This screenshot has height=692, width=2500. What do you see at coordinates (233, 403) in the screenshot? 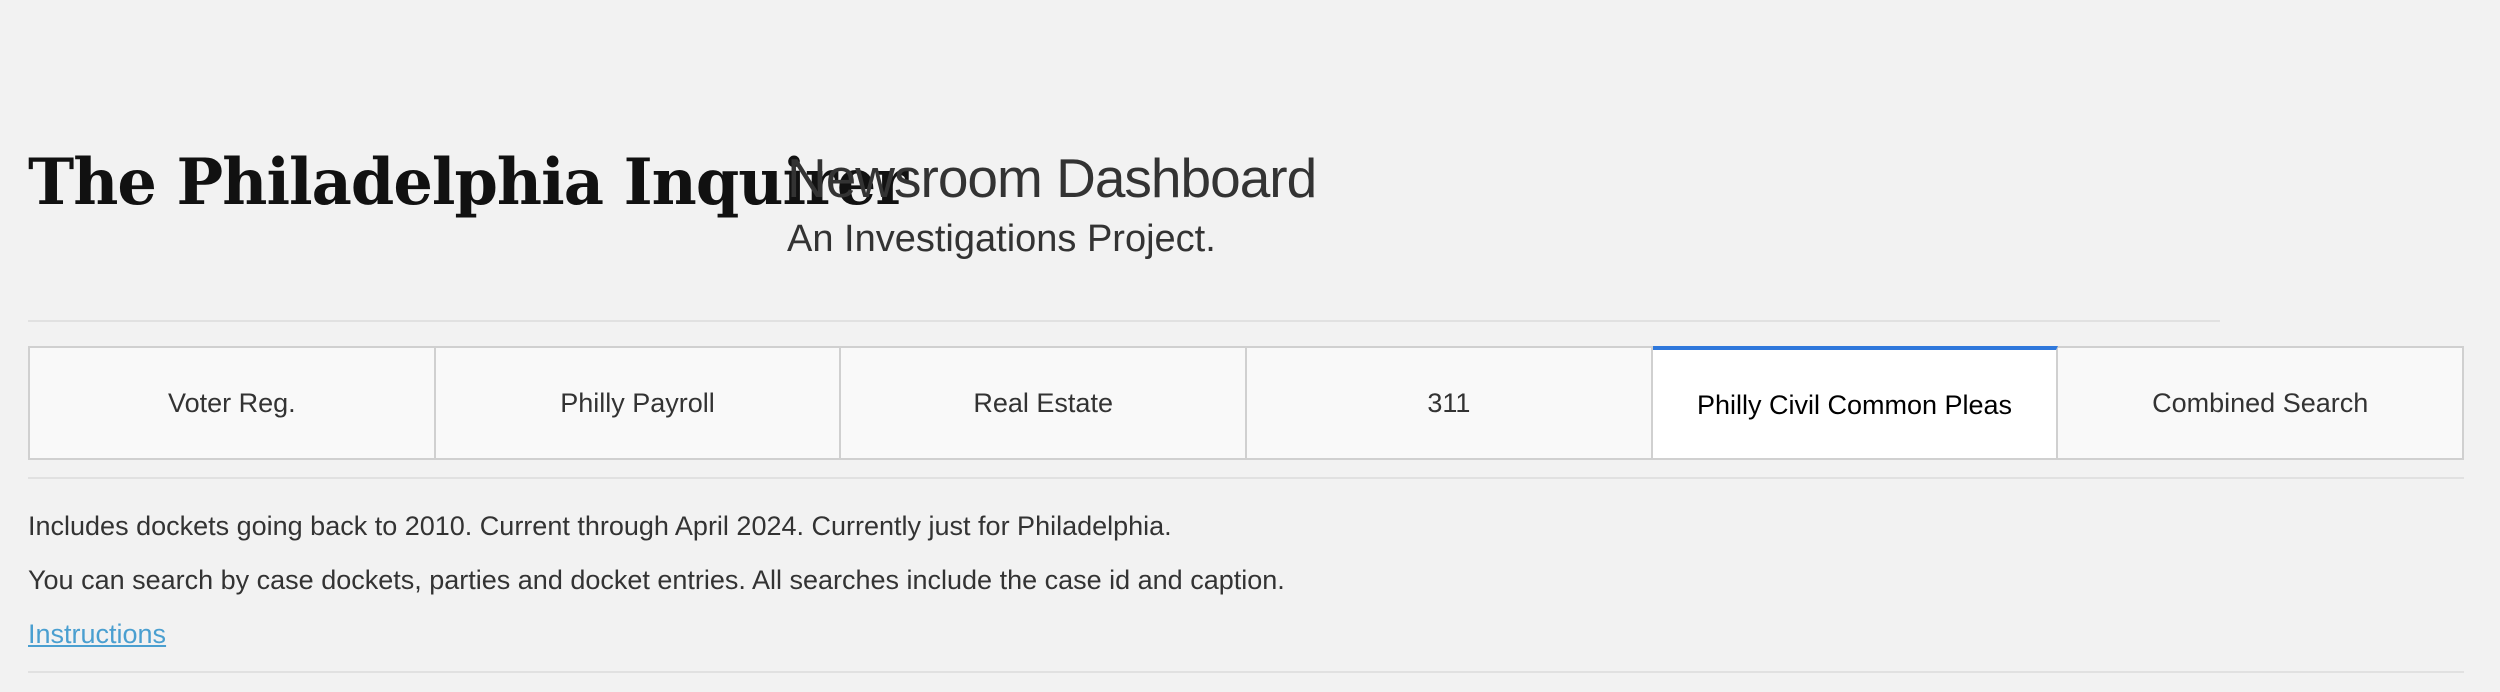
I see `tab-voter-reg: Voter Reg.` at bounding box center [233, 403].